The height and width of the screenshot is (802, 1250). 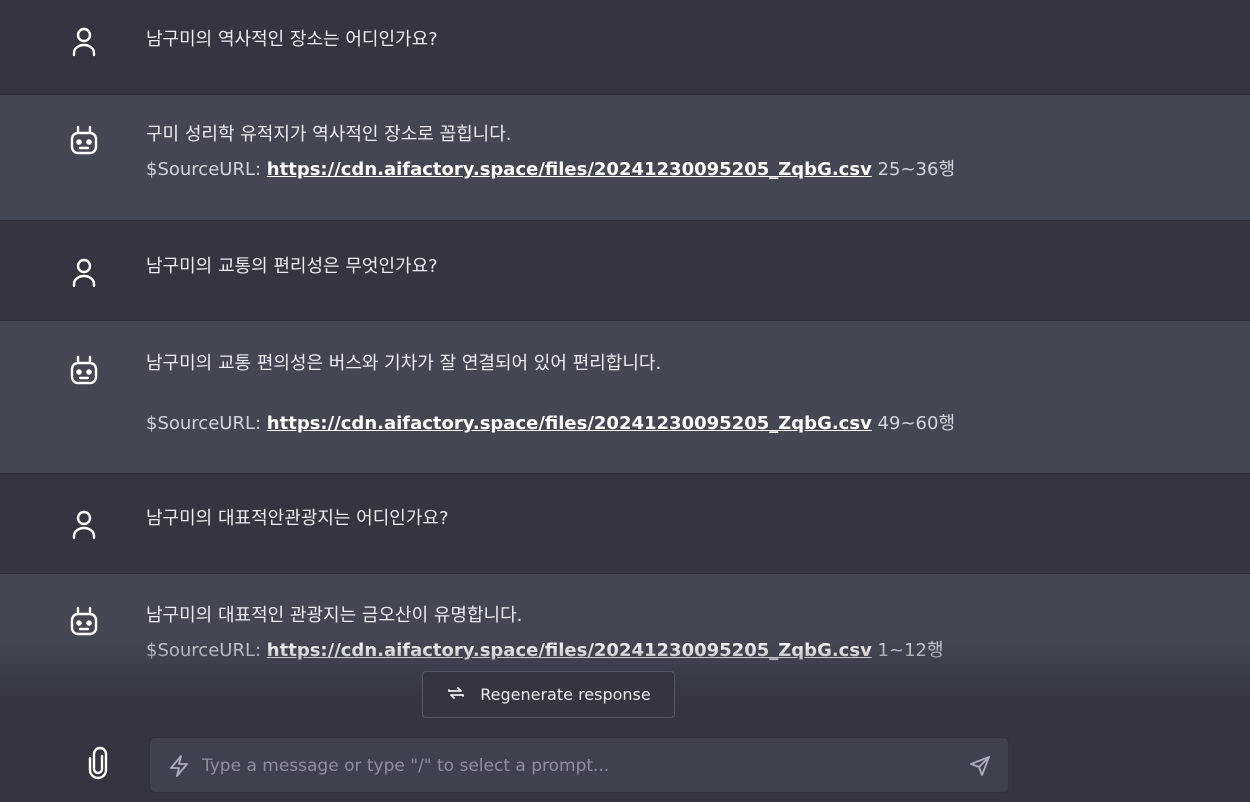 I want to click on bolt-icon, so click(x=179, y=766).